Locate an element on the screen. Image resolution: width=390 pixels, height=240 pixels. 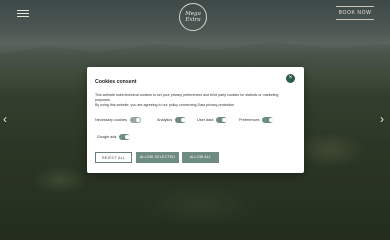
toggle-label: Google ads is located at coordinates (107, 137).